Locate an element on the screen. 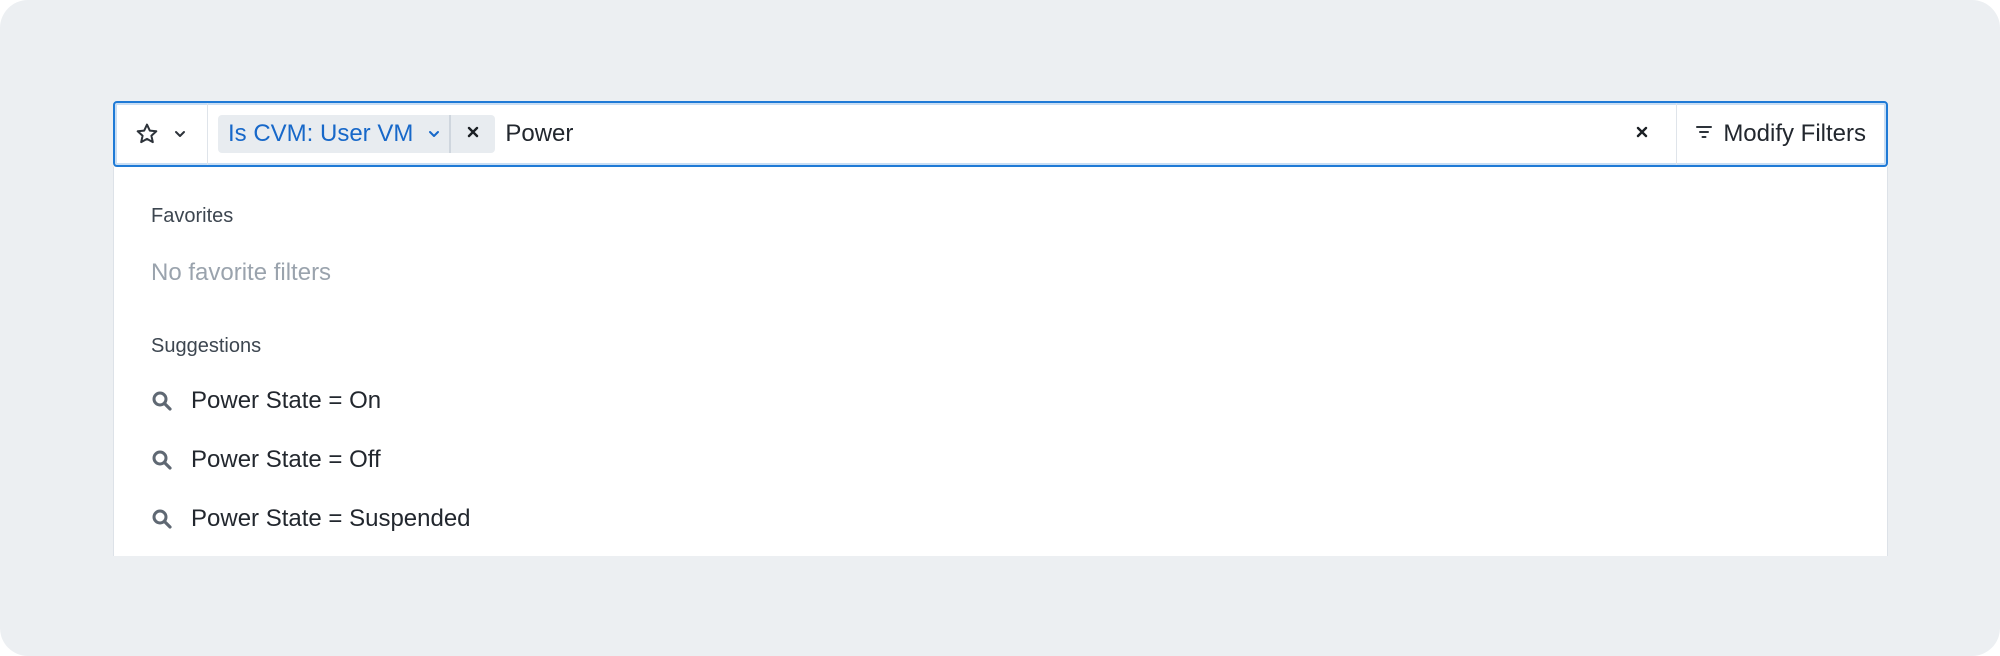 The width and height of the screenshot is (2000, 656). favorites-empty-text: No favorite filters is located at coordinates (241, 272).